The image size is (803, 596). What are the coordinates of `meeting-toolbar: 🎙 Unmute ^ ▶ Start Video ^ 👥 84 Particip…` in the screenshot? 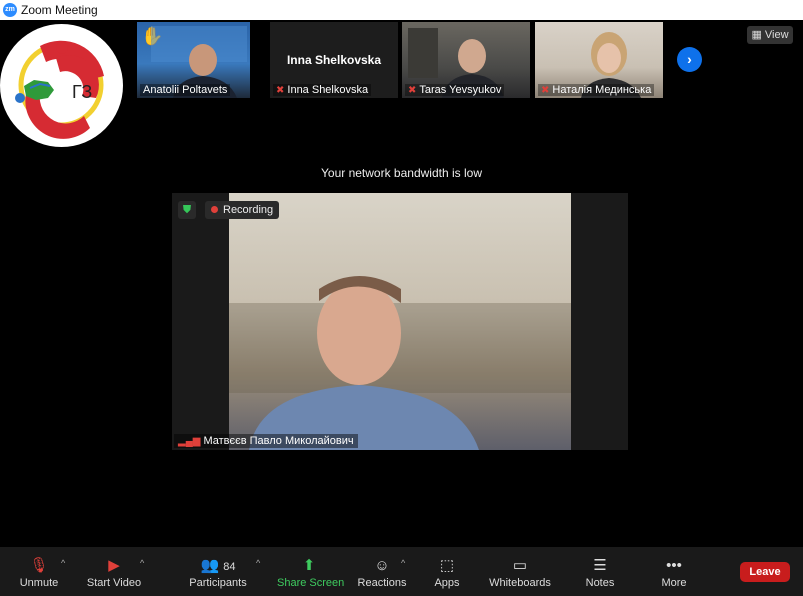 It's located at (401, 571).